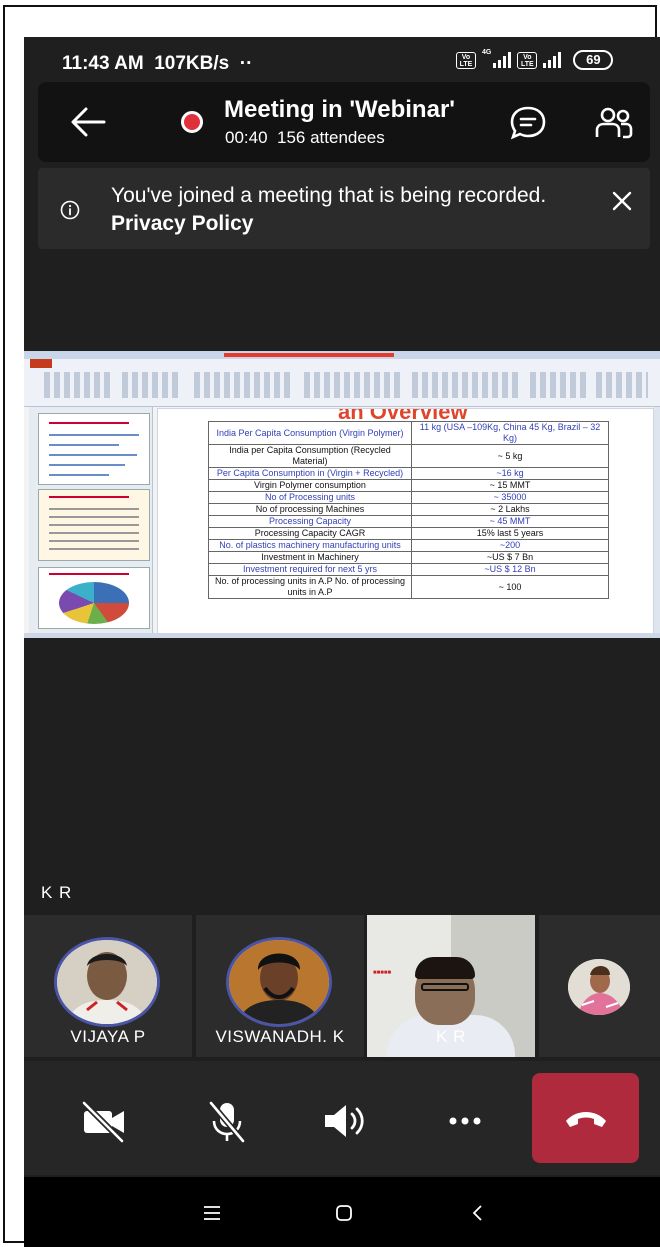  I want to click on network-type: 4G, so click(487, 52).